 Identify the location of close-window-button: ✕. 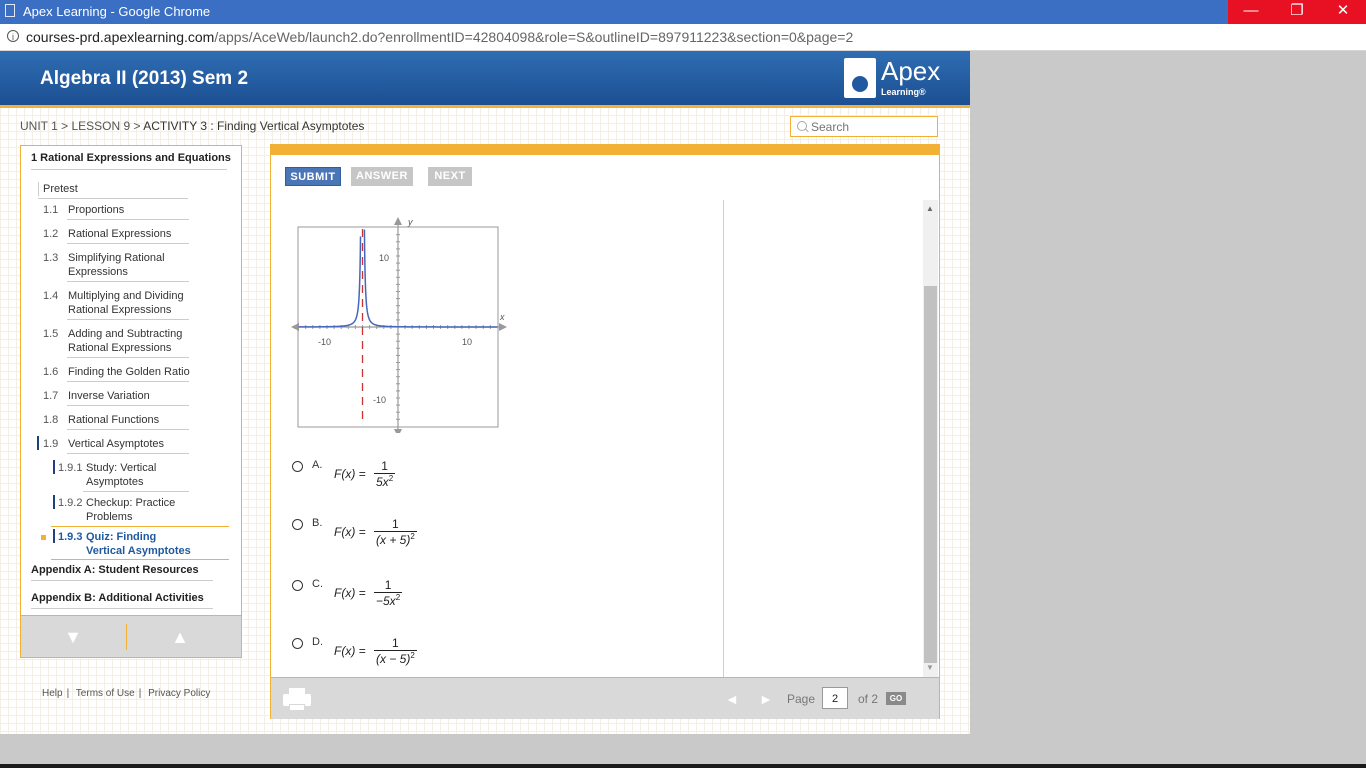
(1343, 12).